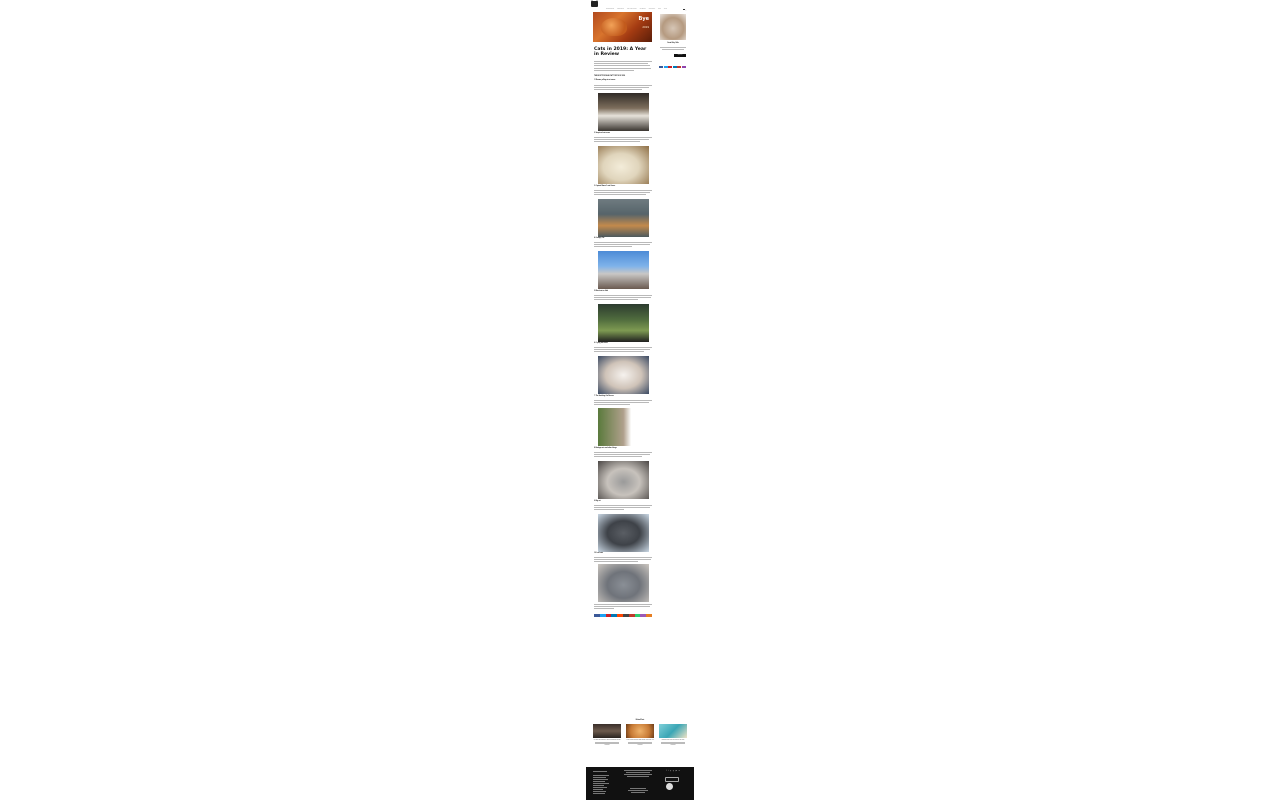  What do you see at coordinates (652, 9) in the screenshot?
I see `nav-item: Cat Lifestyle` at bounding box center [652, 9].